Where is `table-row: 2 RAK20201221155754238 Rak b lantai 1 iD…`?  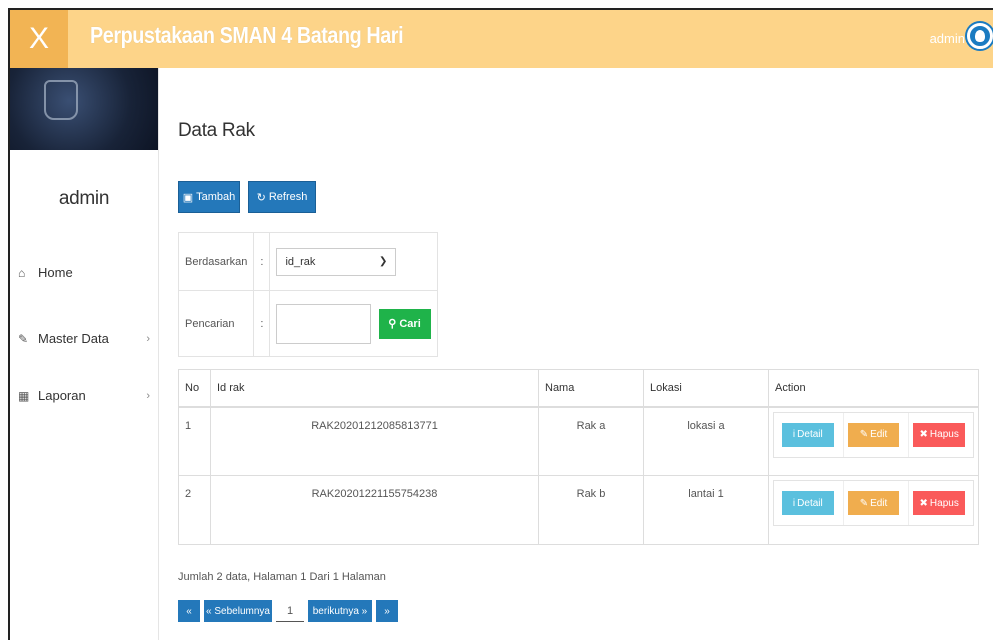
table-row: 2 RAK20201221155754238 Rak b lantai 1 iD… is located at coordinates (578, 510).